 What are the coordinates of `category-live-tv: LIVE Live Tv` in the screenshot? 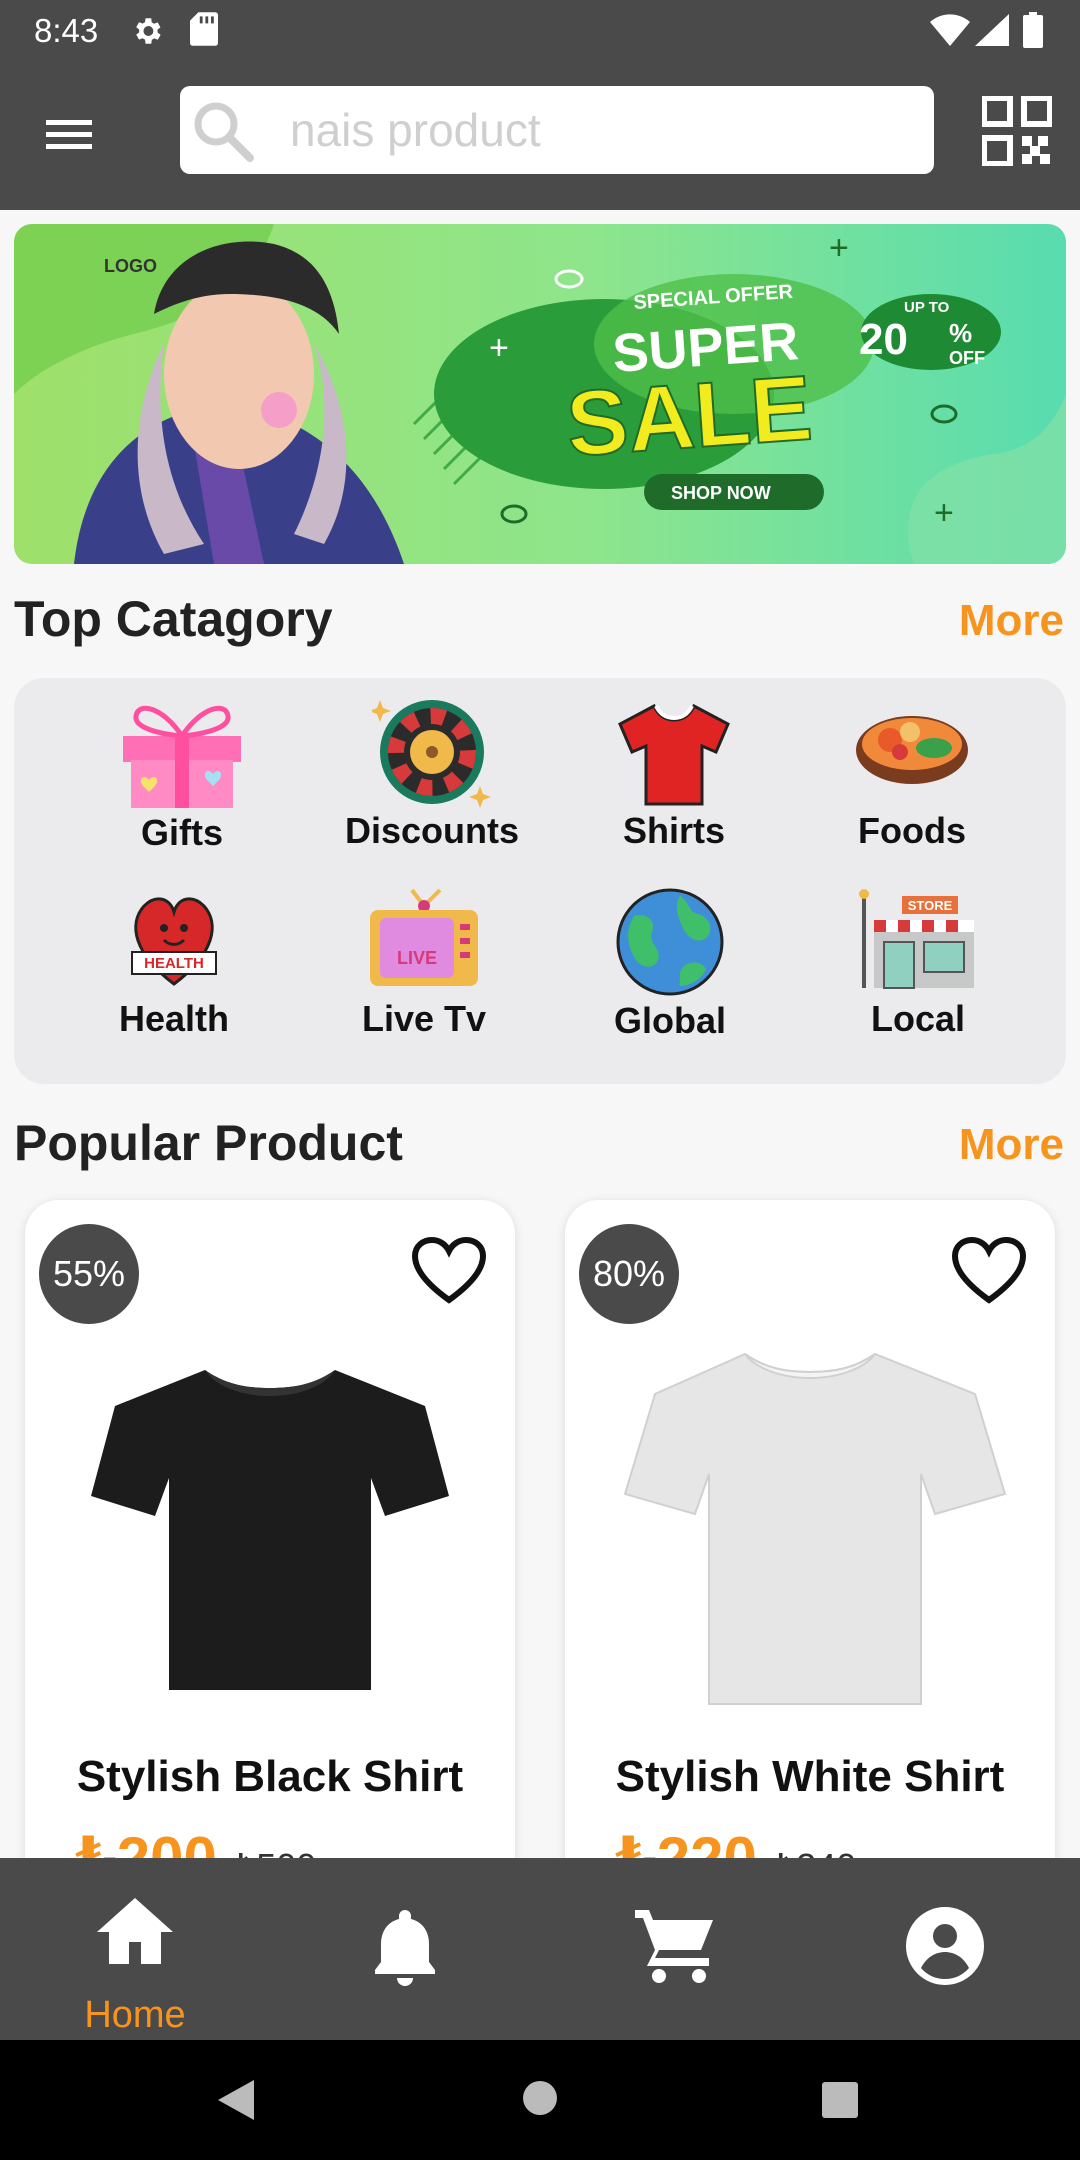 It's located at (424, 962).